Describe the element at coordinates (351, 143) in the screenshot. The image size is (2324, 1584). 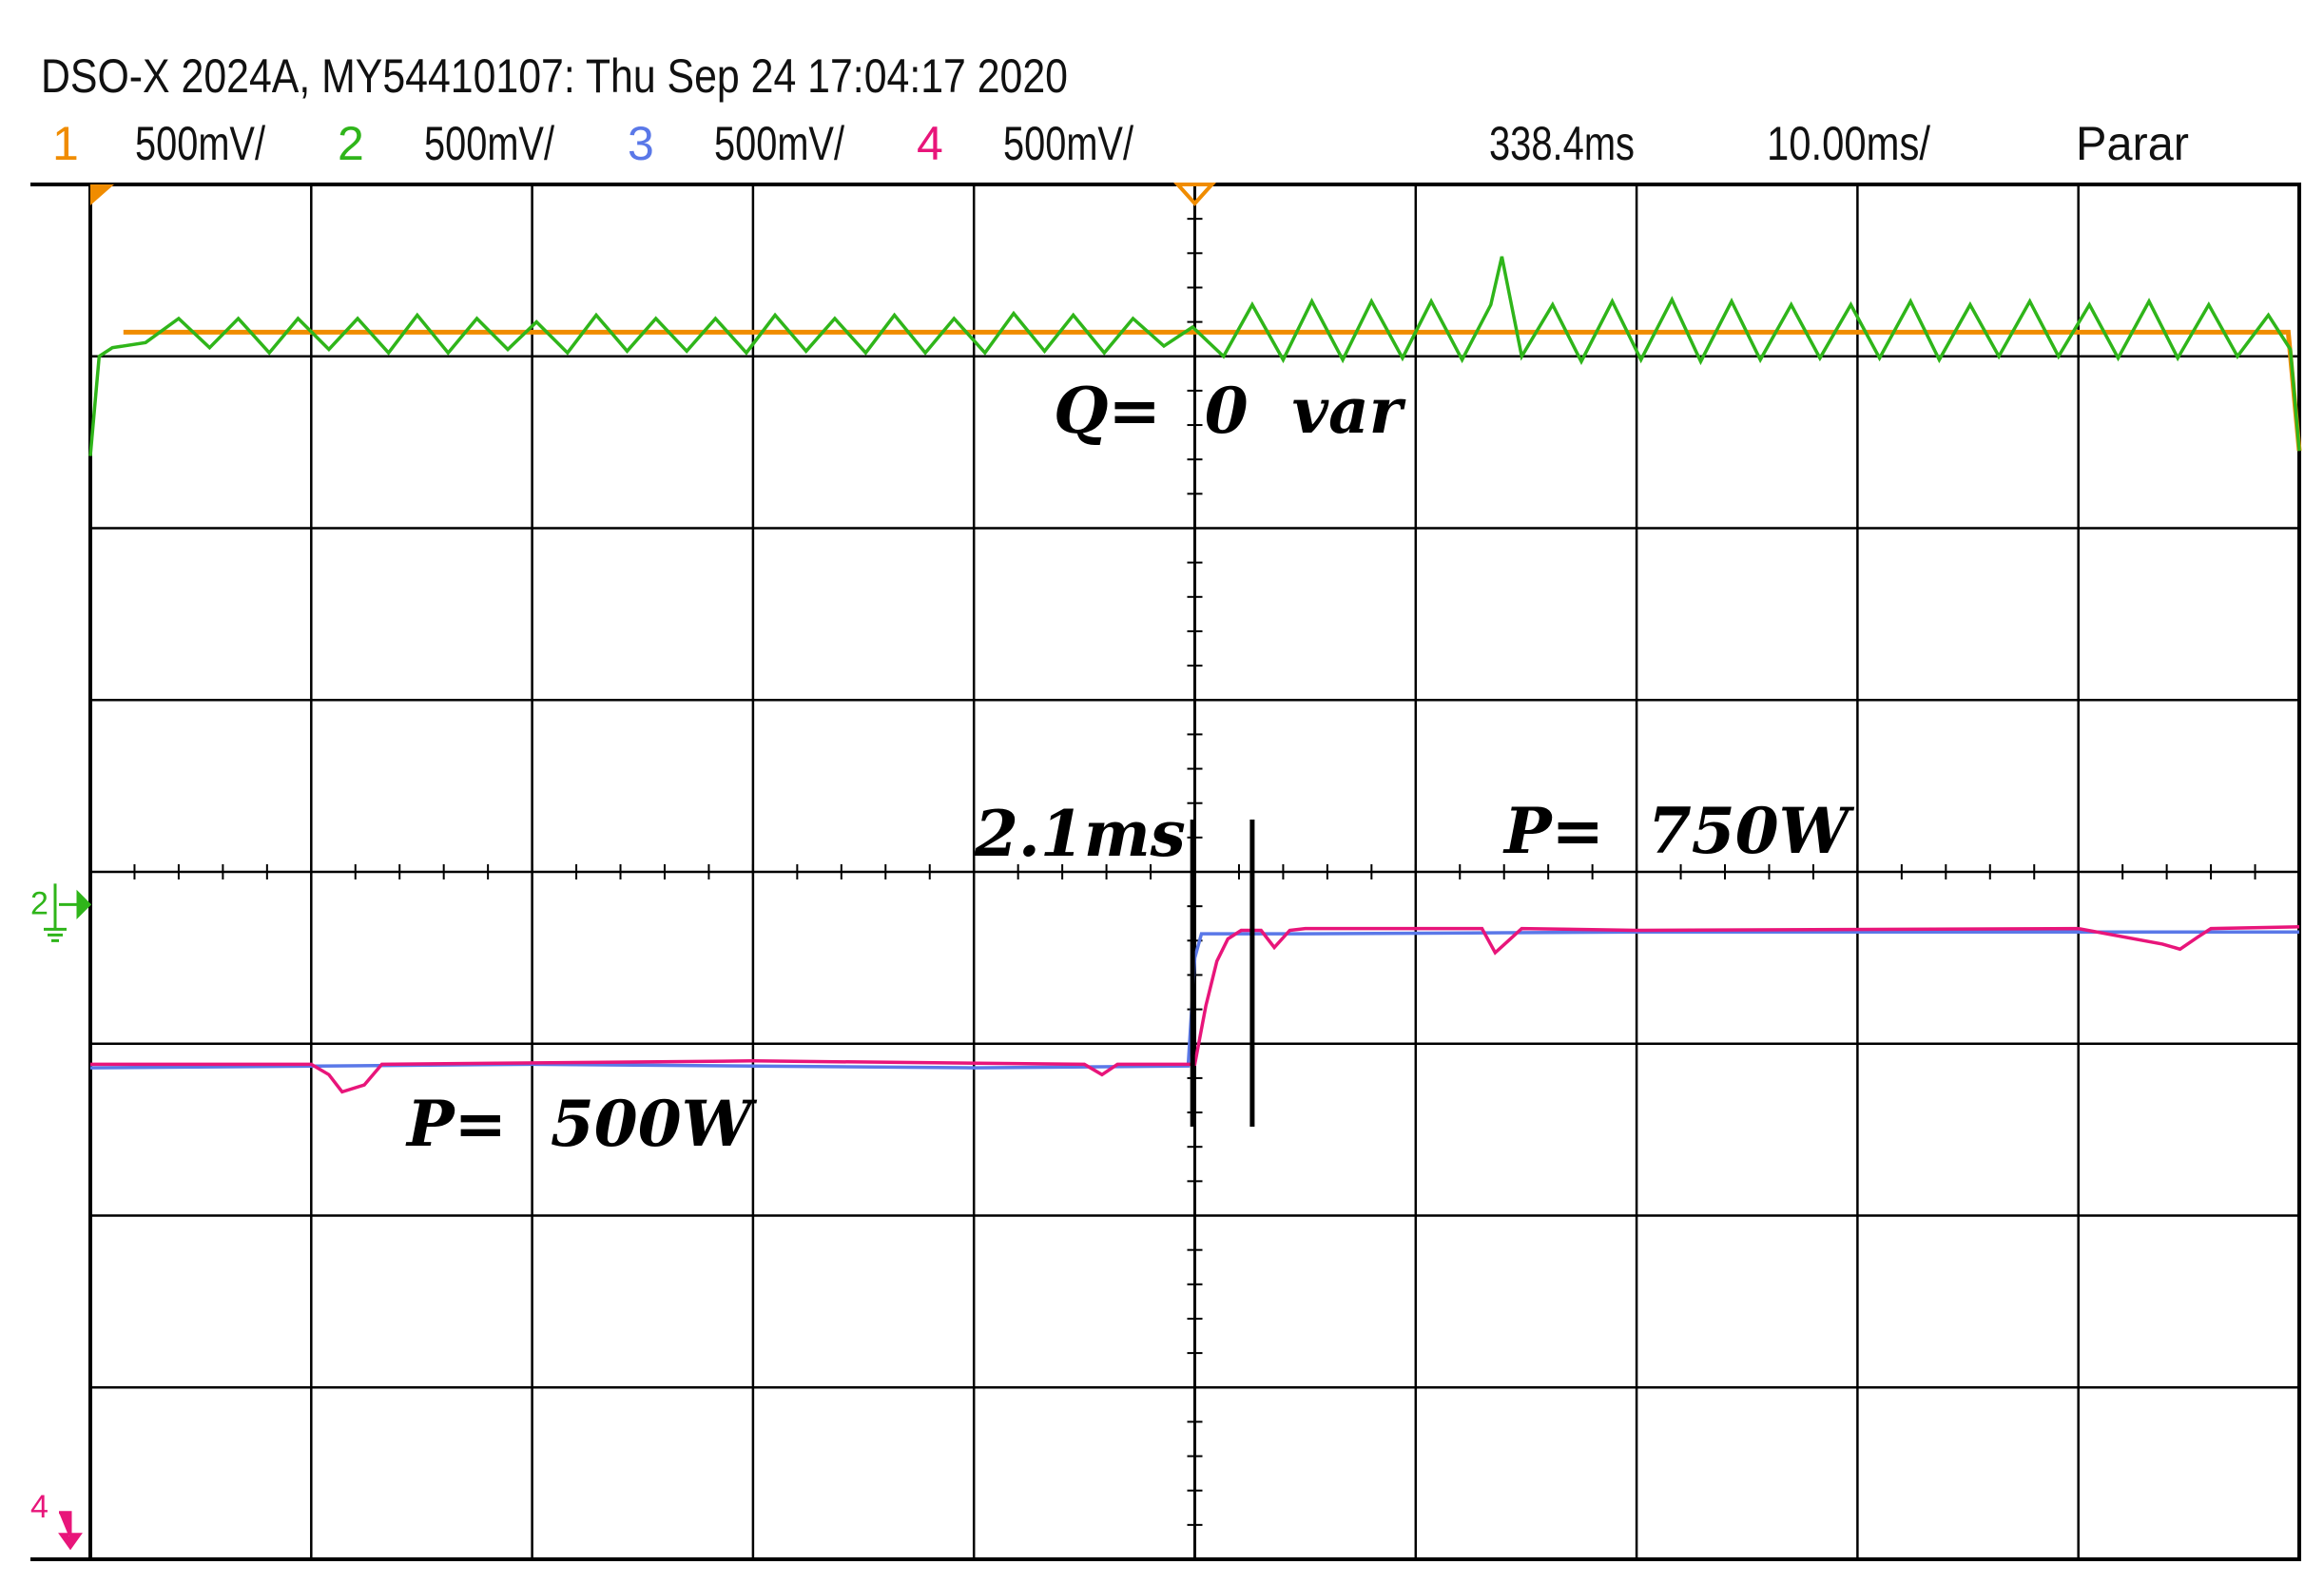
I see `ch2-number: 2` at that location.